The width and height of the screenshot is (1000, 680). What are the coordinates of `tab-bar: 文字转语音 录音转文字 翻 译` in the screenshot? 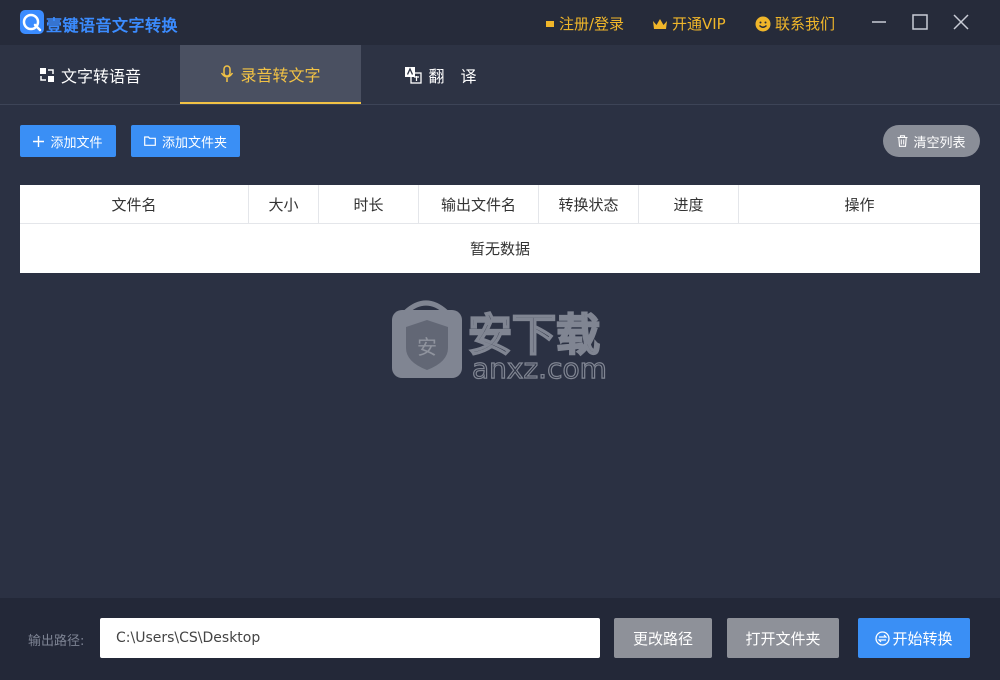 It's located at (500, 75).